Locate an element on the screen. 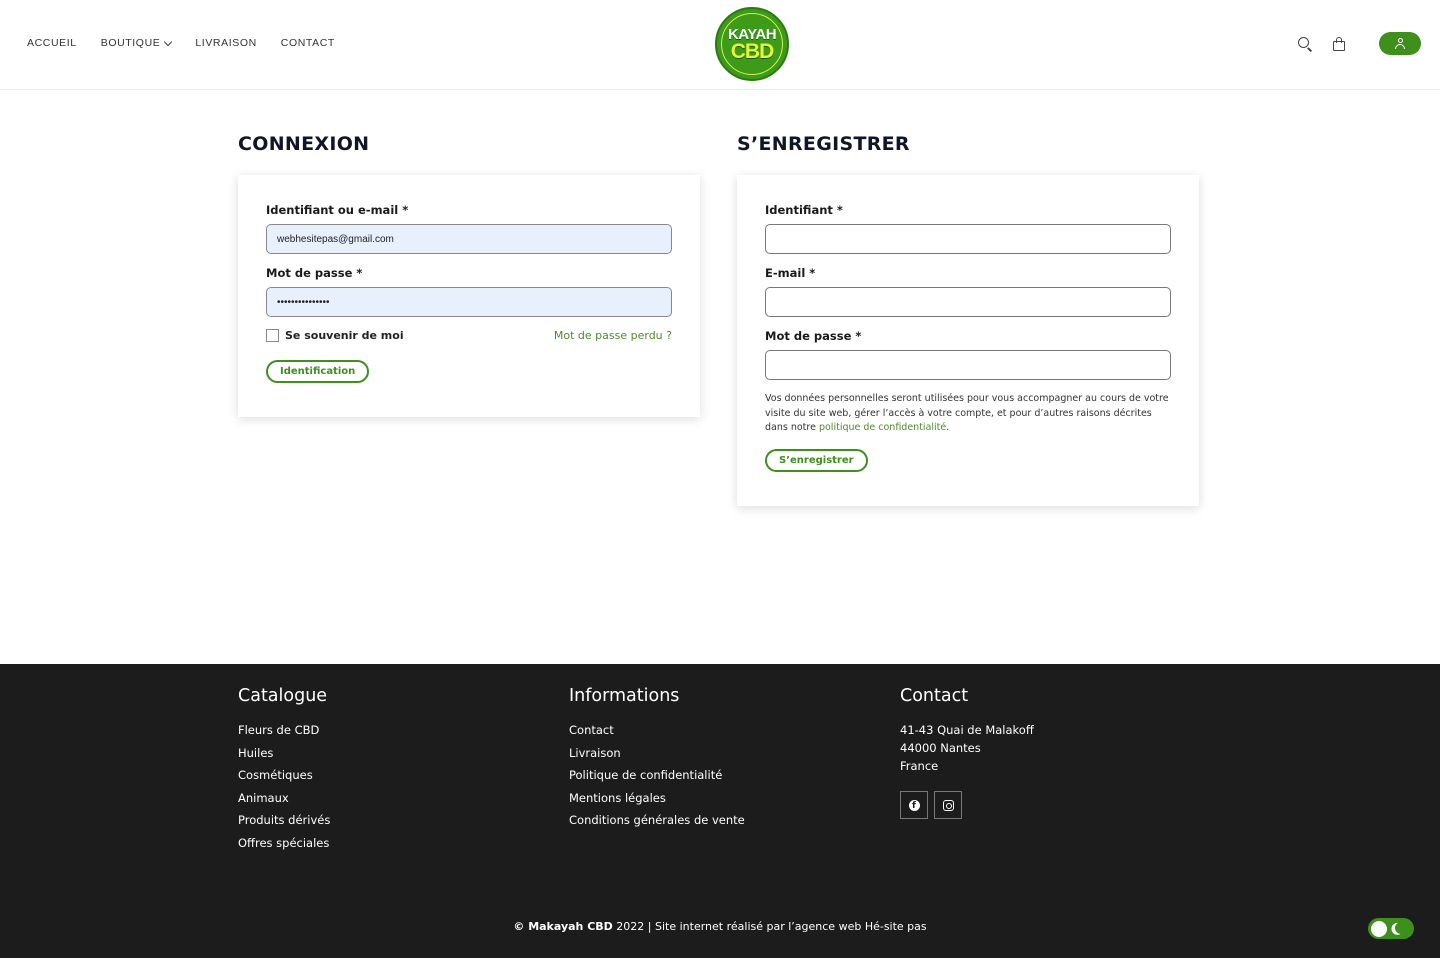 Image resolution: width=1440 pixels, height=958 pixels. logo-ring is located at coordinates (752, 44).